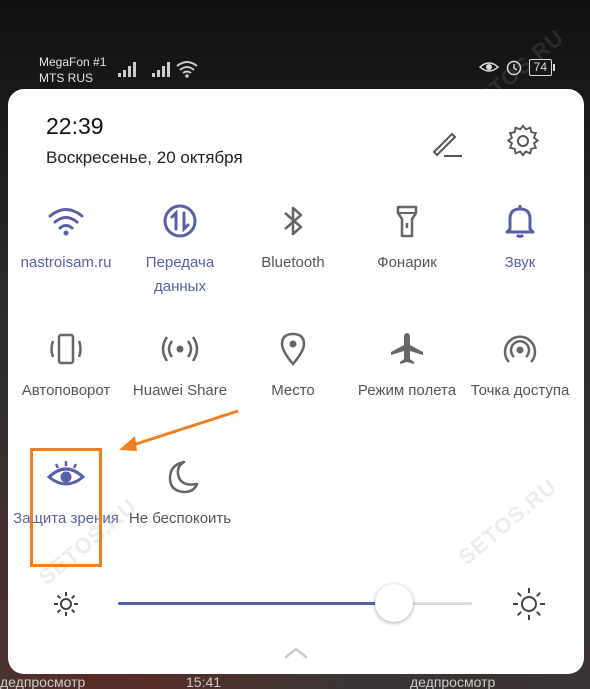  What do you see at coordinates (66, 238) in the screenshot?
I see `tile-wifi: nastroisam.ru` at bounding box center [66, 238].